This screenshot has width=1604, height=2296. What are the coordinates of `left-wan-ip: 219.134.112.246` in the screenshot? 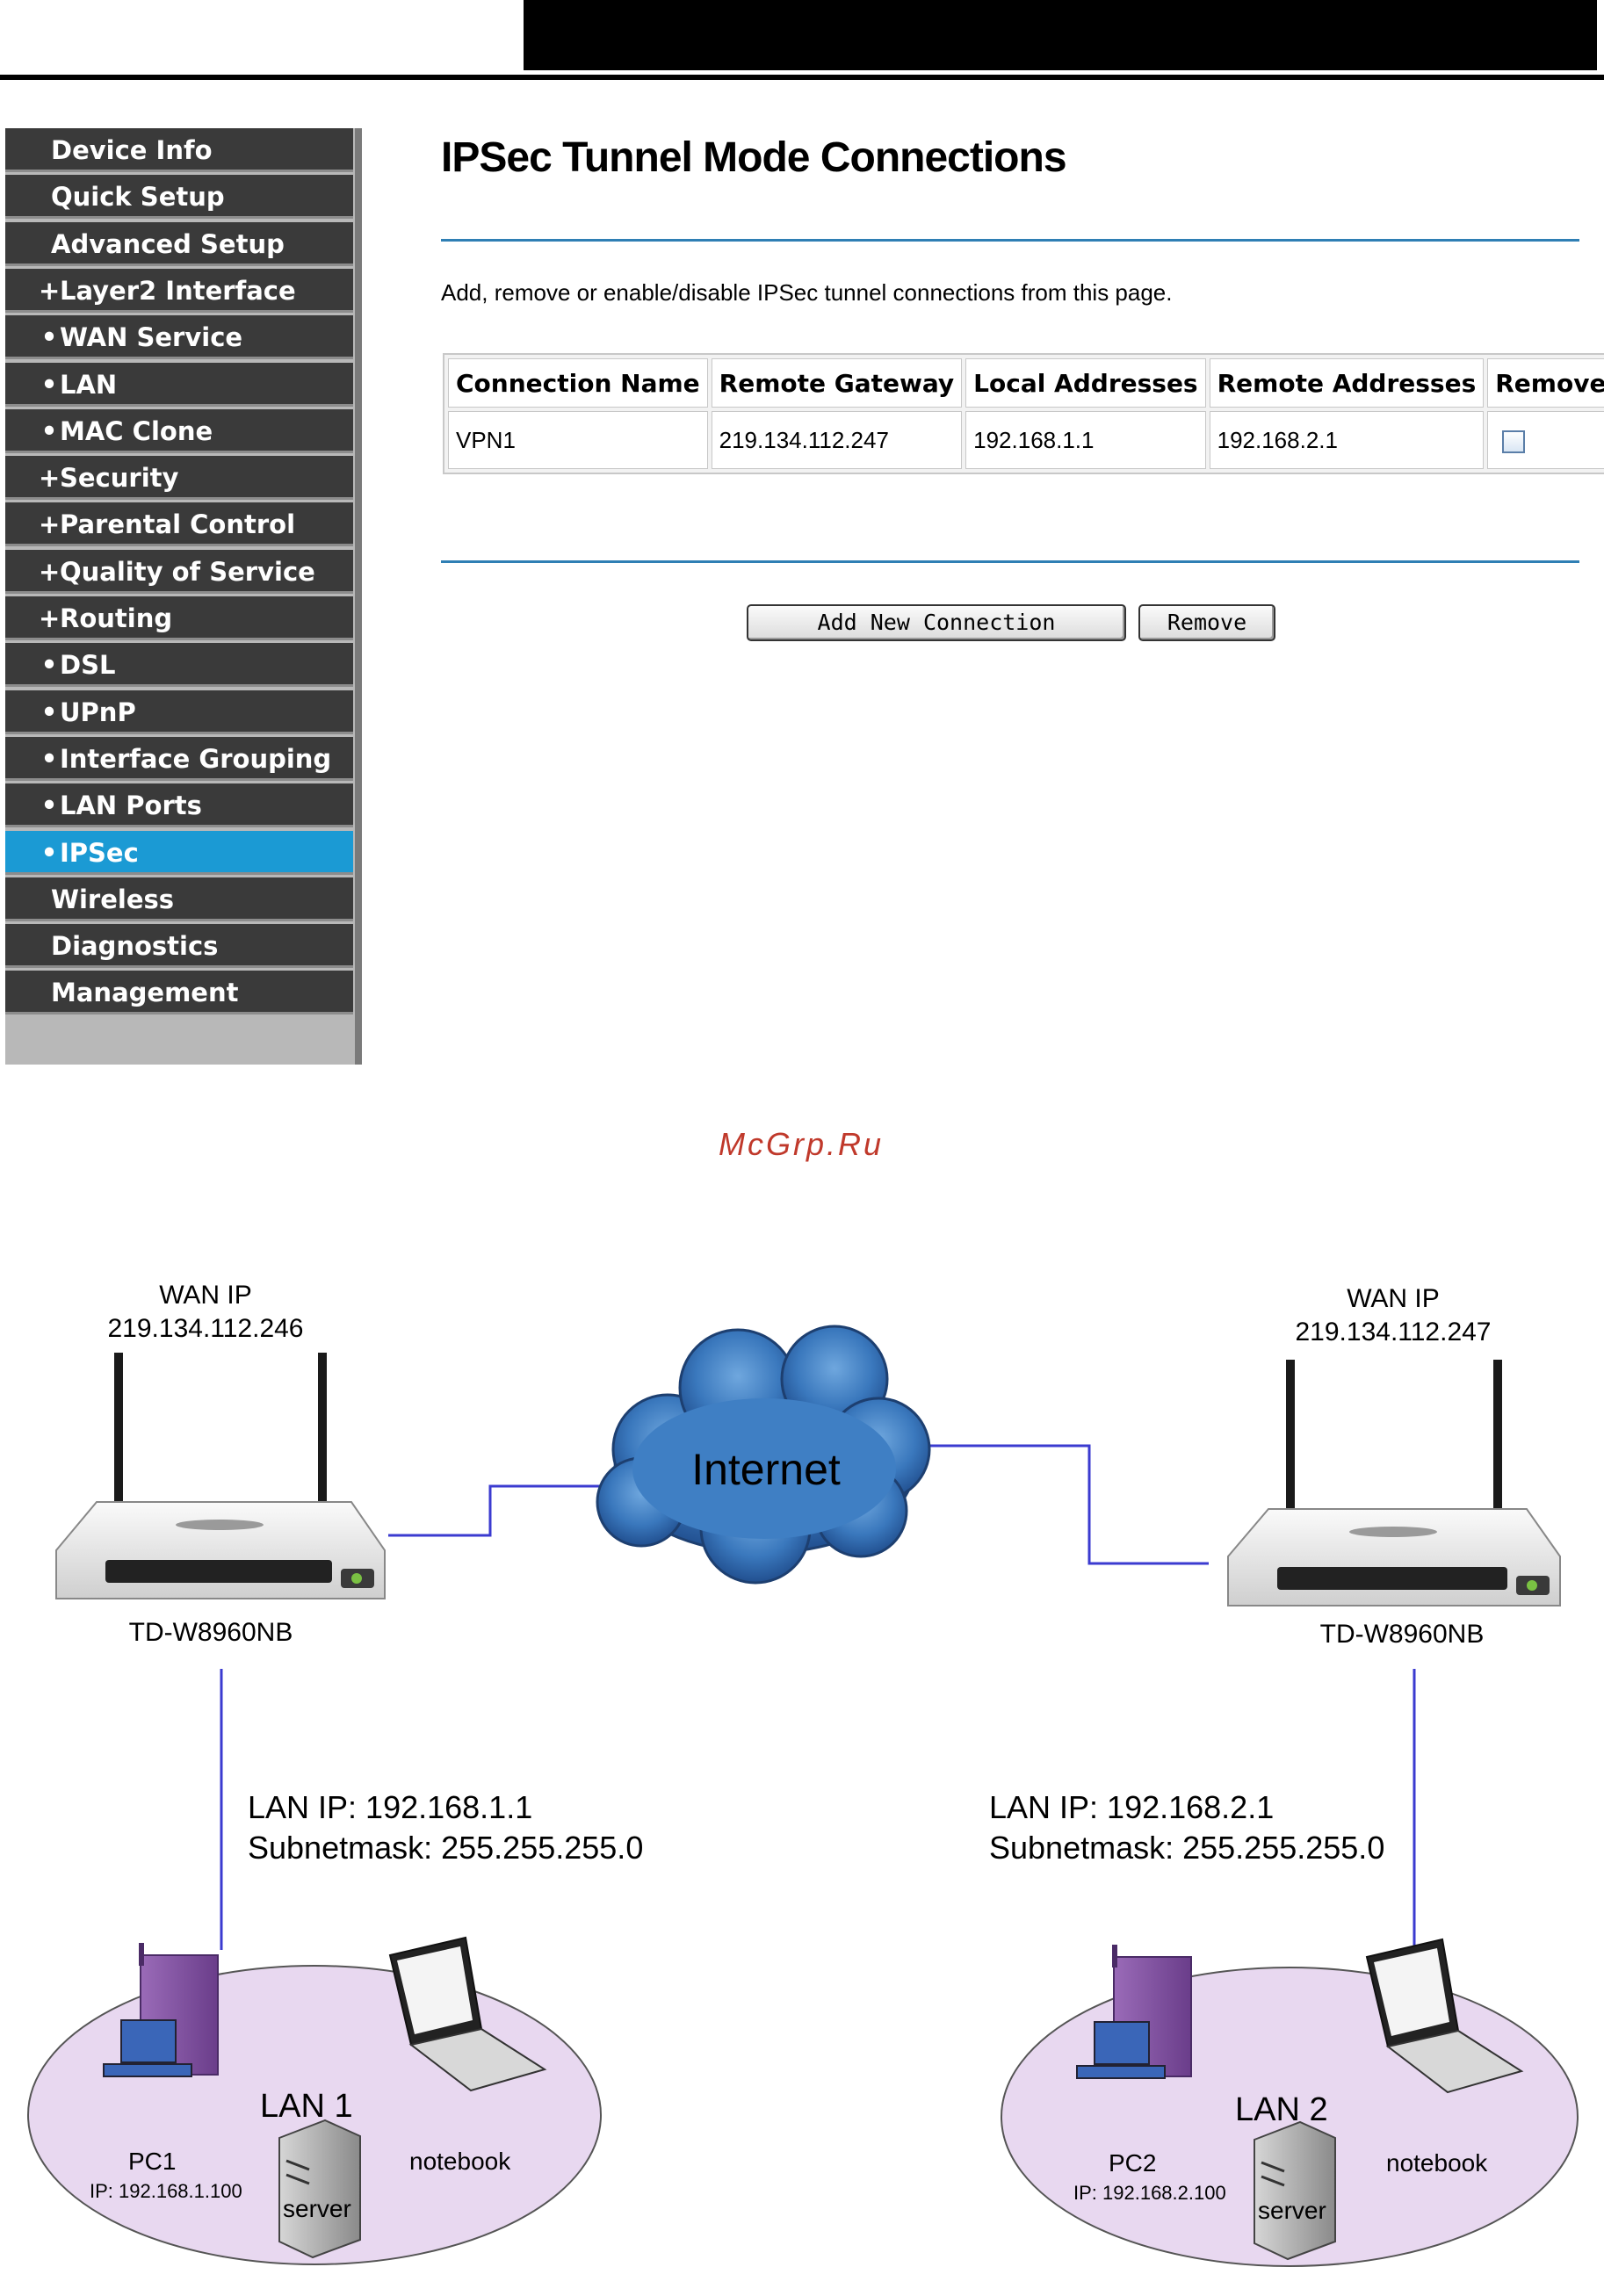 It's located at (206, 1328).